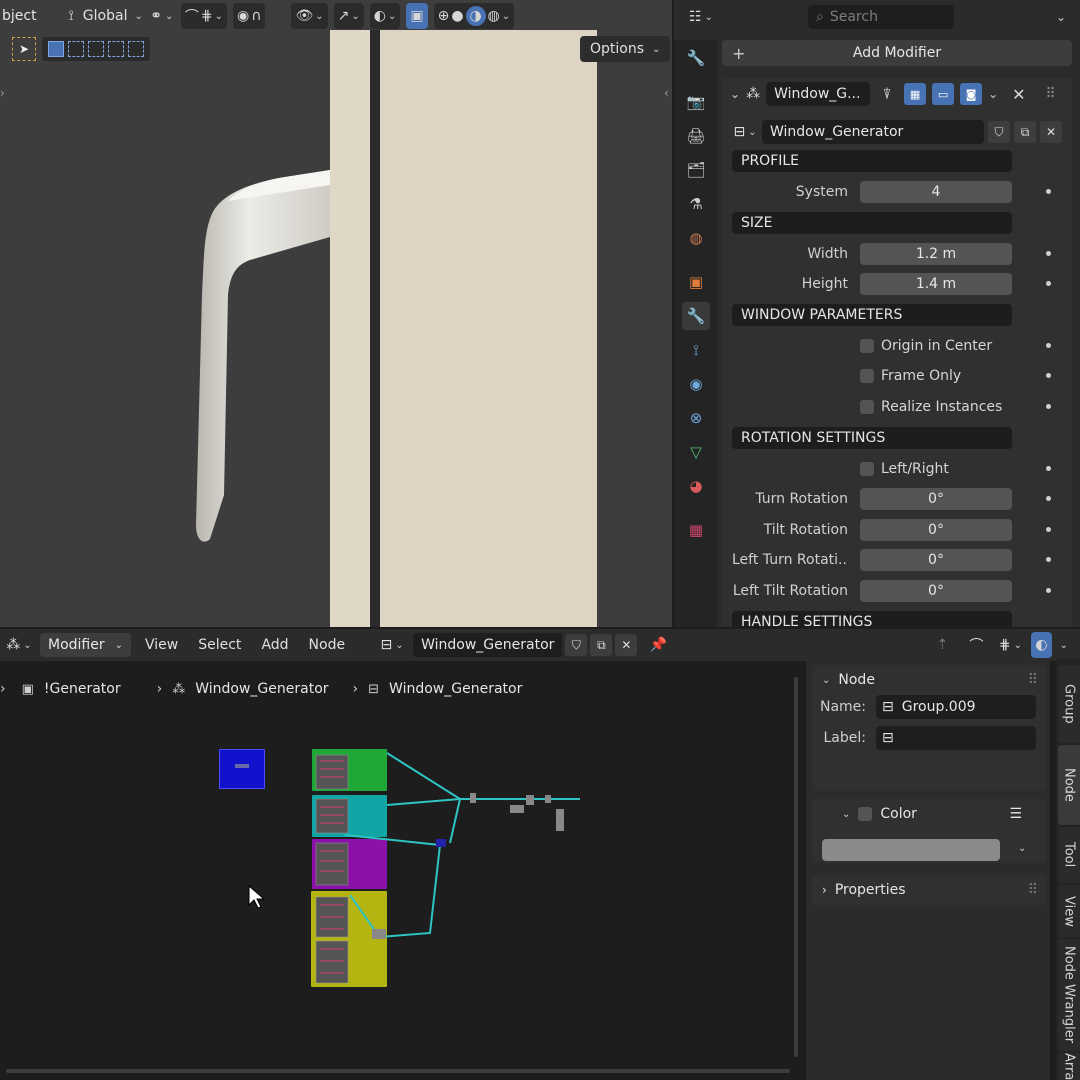  Describe the element at coordinates (976, 645) in the screenshot. I see `snap-magnet-icon: ⌒` at that location.